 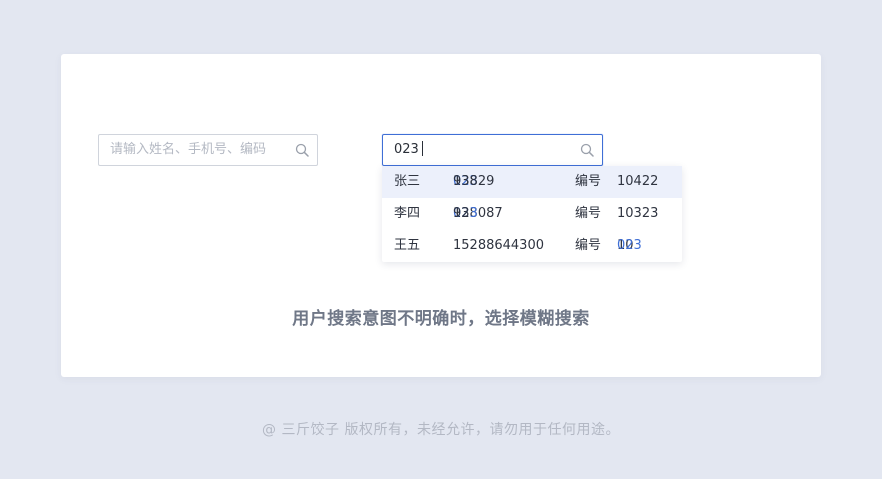 What do you see at coordinates (441, 430) in the screenshot?
I see `copyright-footer: @ 三斤饺子 版权所有，未经允许，请勿用于任何用途。` at bounding box center [441, 430].